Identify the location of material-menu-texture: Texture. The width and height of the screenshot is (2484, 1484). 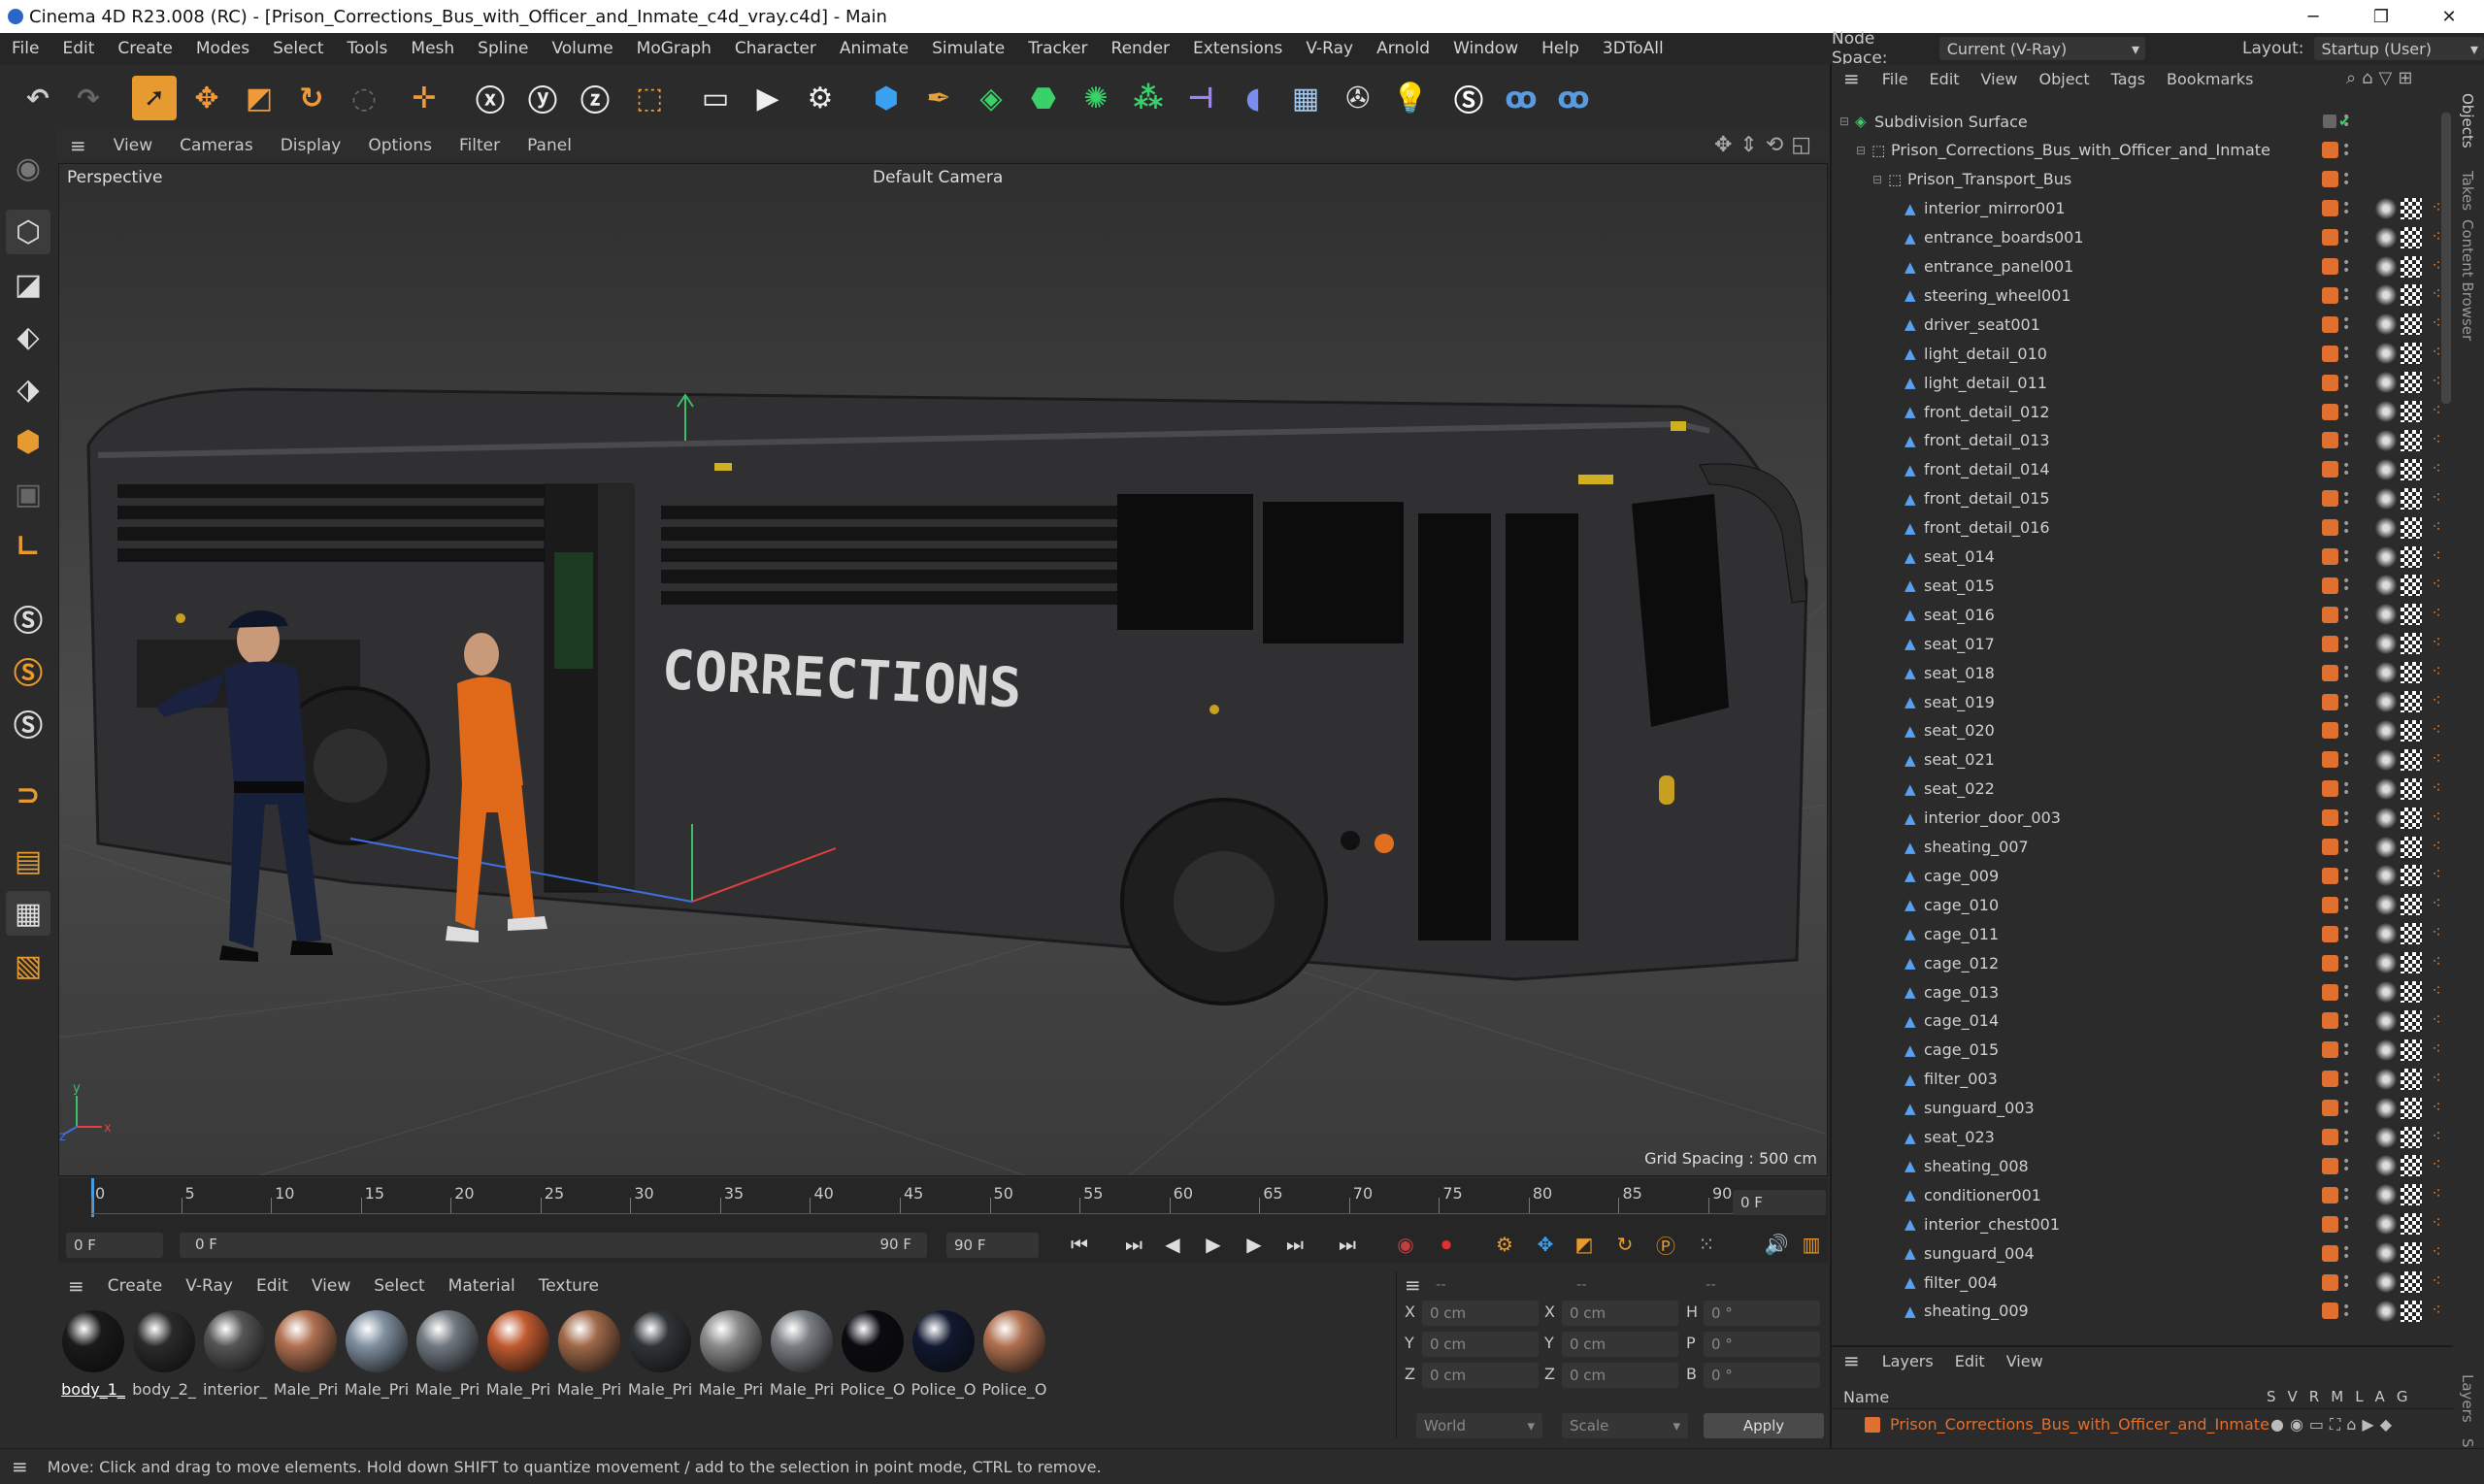
(569, 1286).